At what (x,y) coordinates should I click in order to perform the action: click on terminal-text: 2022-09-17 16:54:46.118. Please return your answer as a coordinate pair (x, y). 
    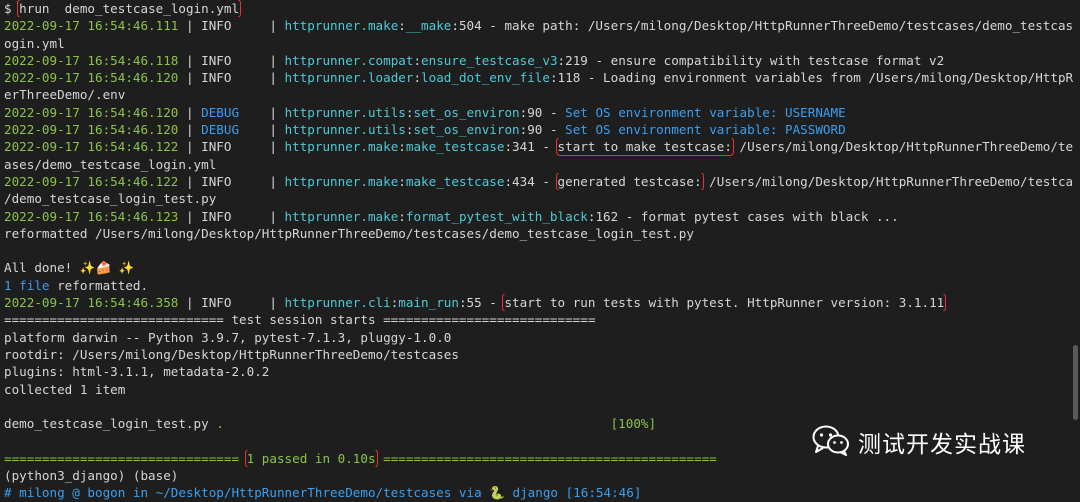
    Looking at the image, I should click on (91, 60).